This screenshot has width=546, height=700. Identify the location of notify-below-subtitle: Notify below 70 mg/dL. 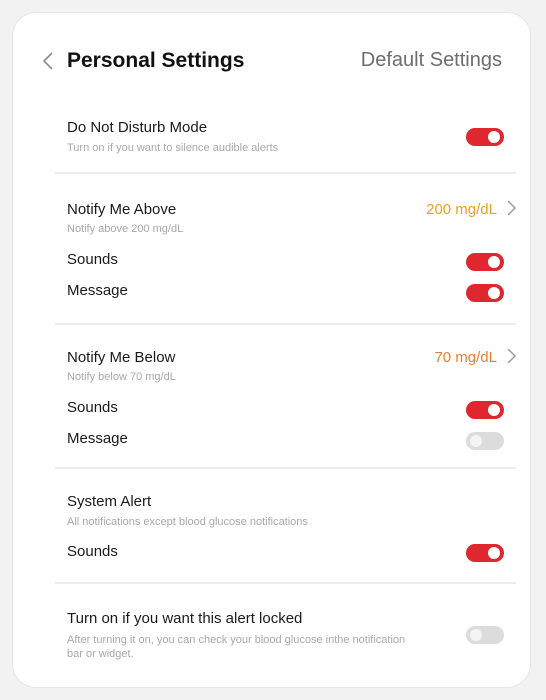
(121, 377).